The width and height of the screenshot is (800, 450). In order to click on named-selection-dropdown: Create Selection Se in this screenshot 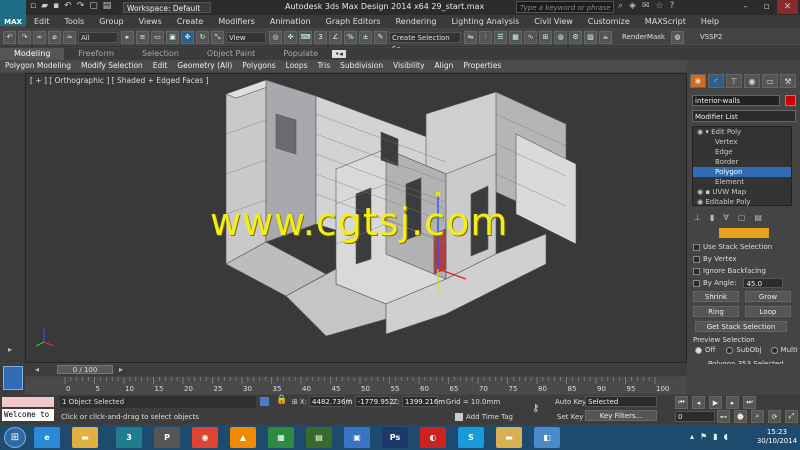, I will do `click(425, 42)`.